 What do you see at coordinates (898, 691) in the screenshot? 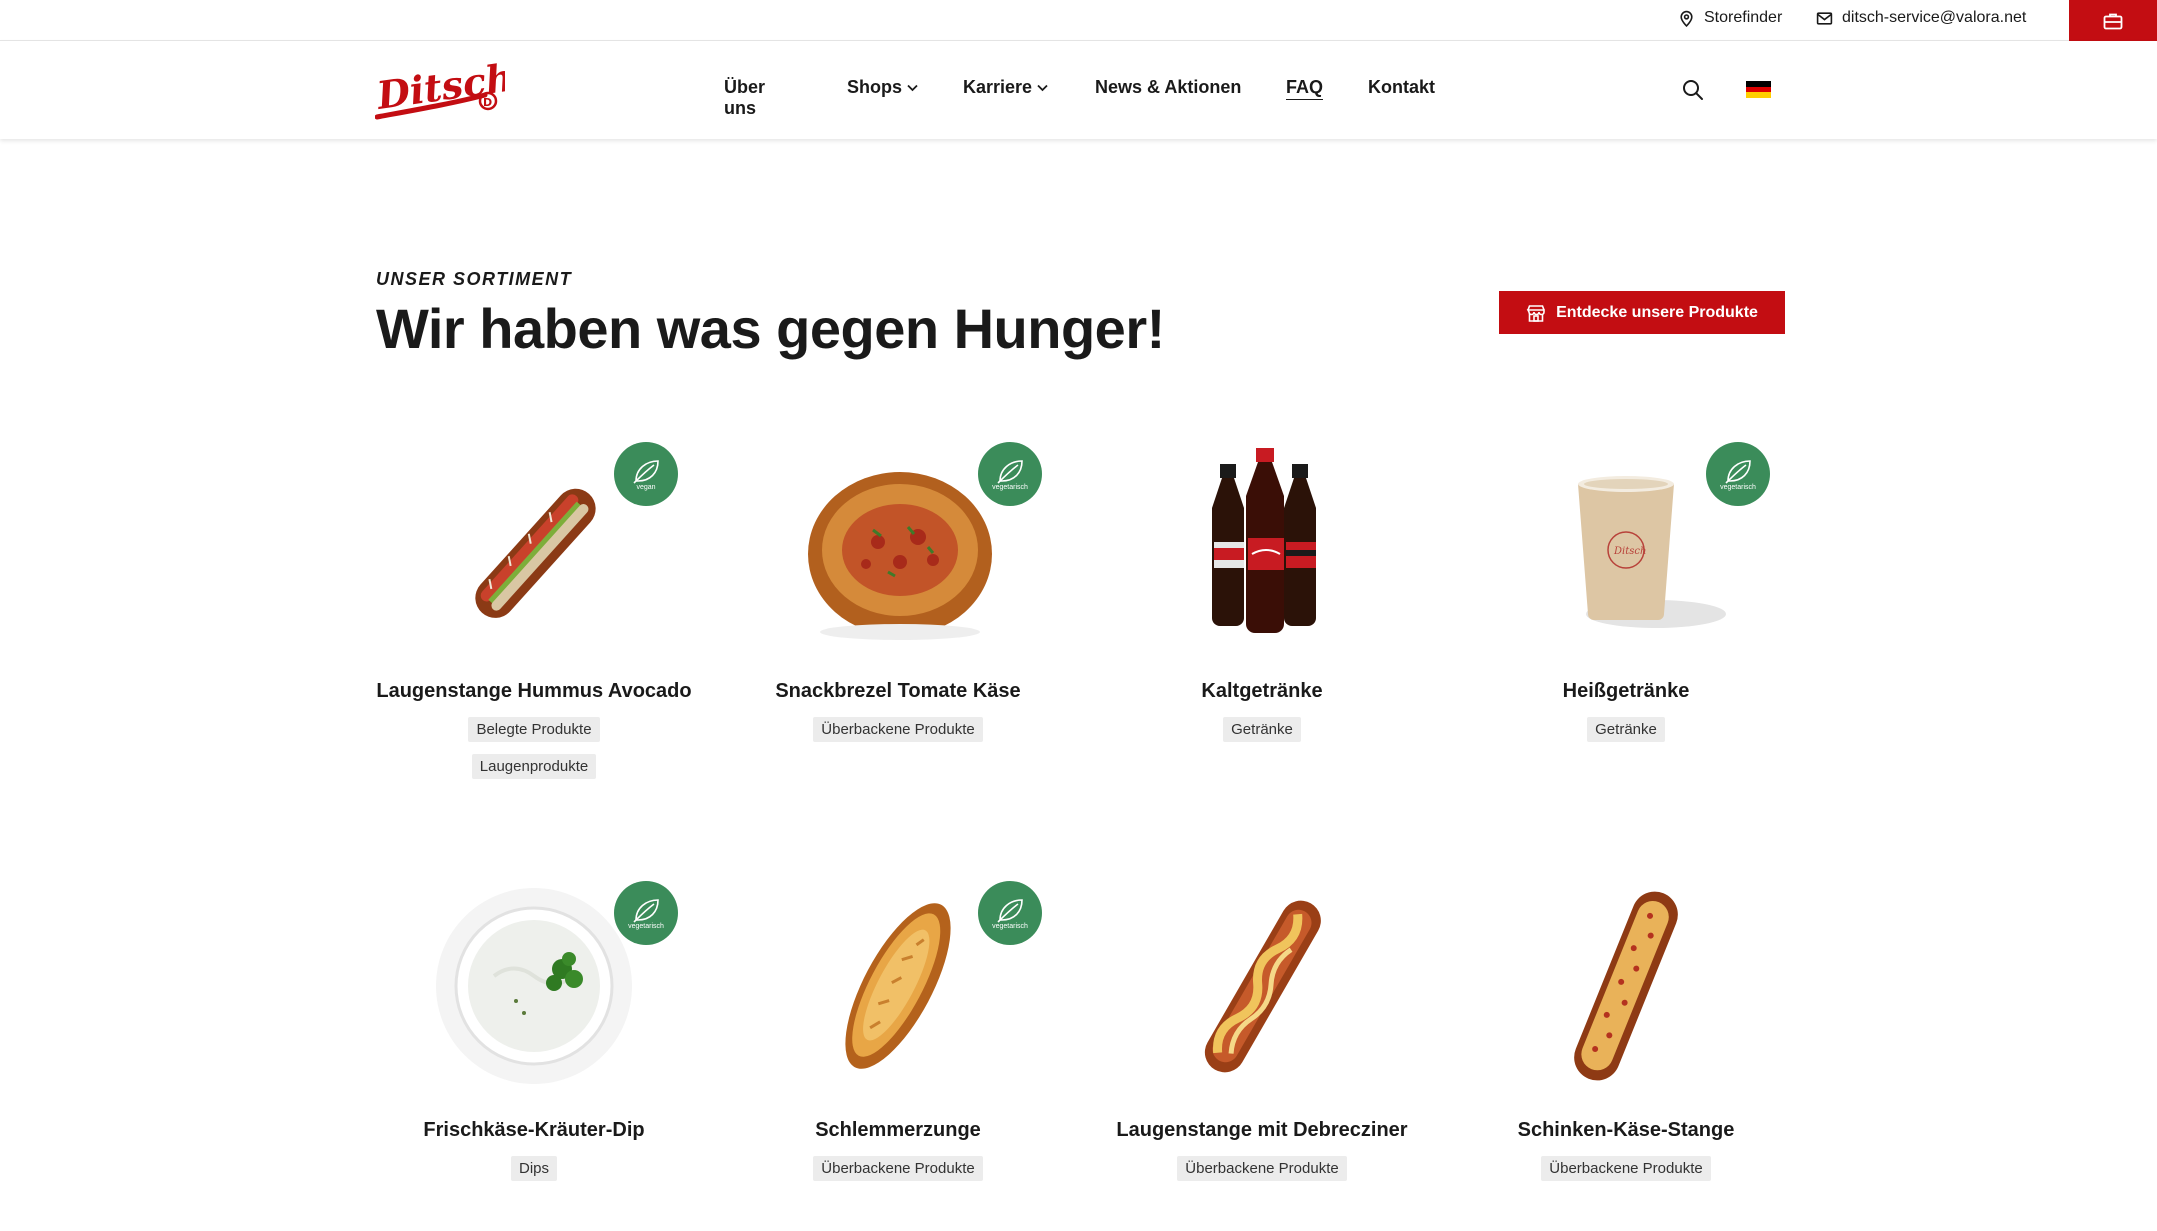
I see `product-name: Snackbrezel Tomate Käse` at bounding box center [898, 691].